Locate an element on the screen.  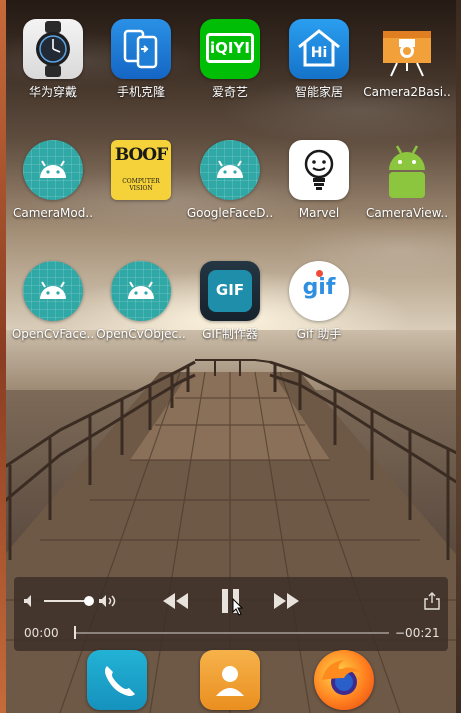
app-camera-view: CameraView.. is located at coordinates (407, 180).